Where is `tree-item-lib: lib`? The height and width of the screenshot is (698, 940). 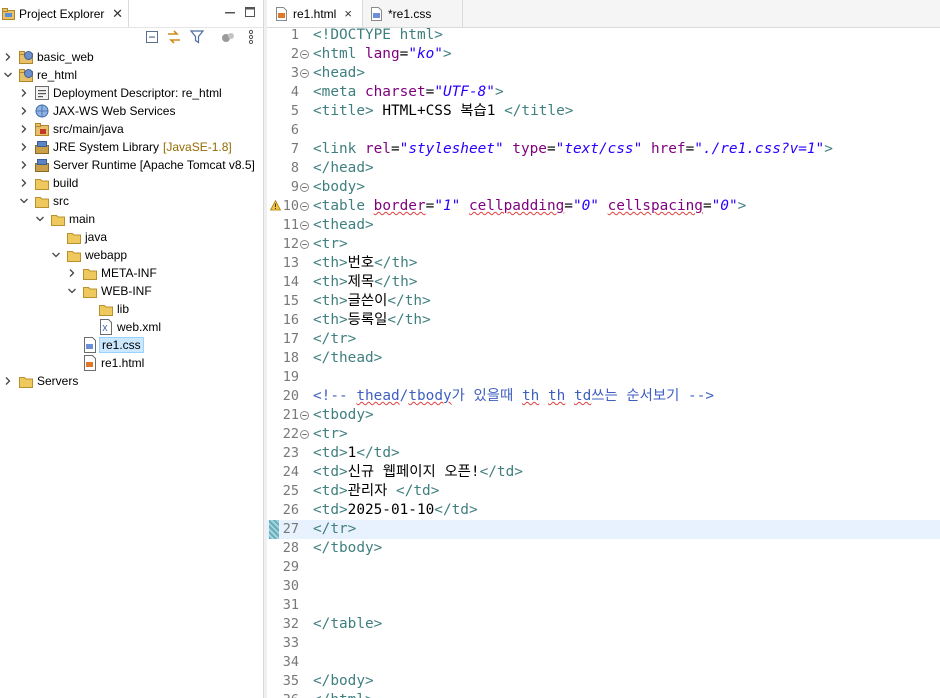 tree-item-lib: lib is located at coordinates (105, 309).